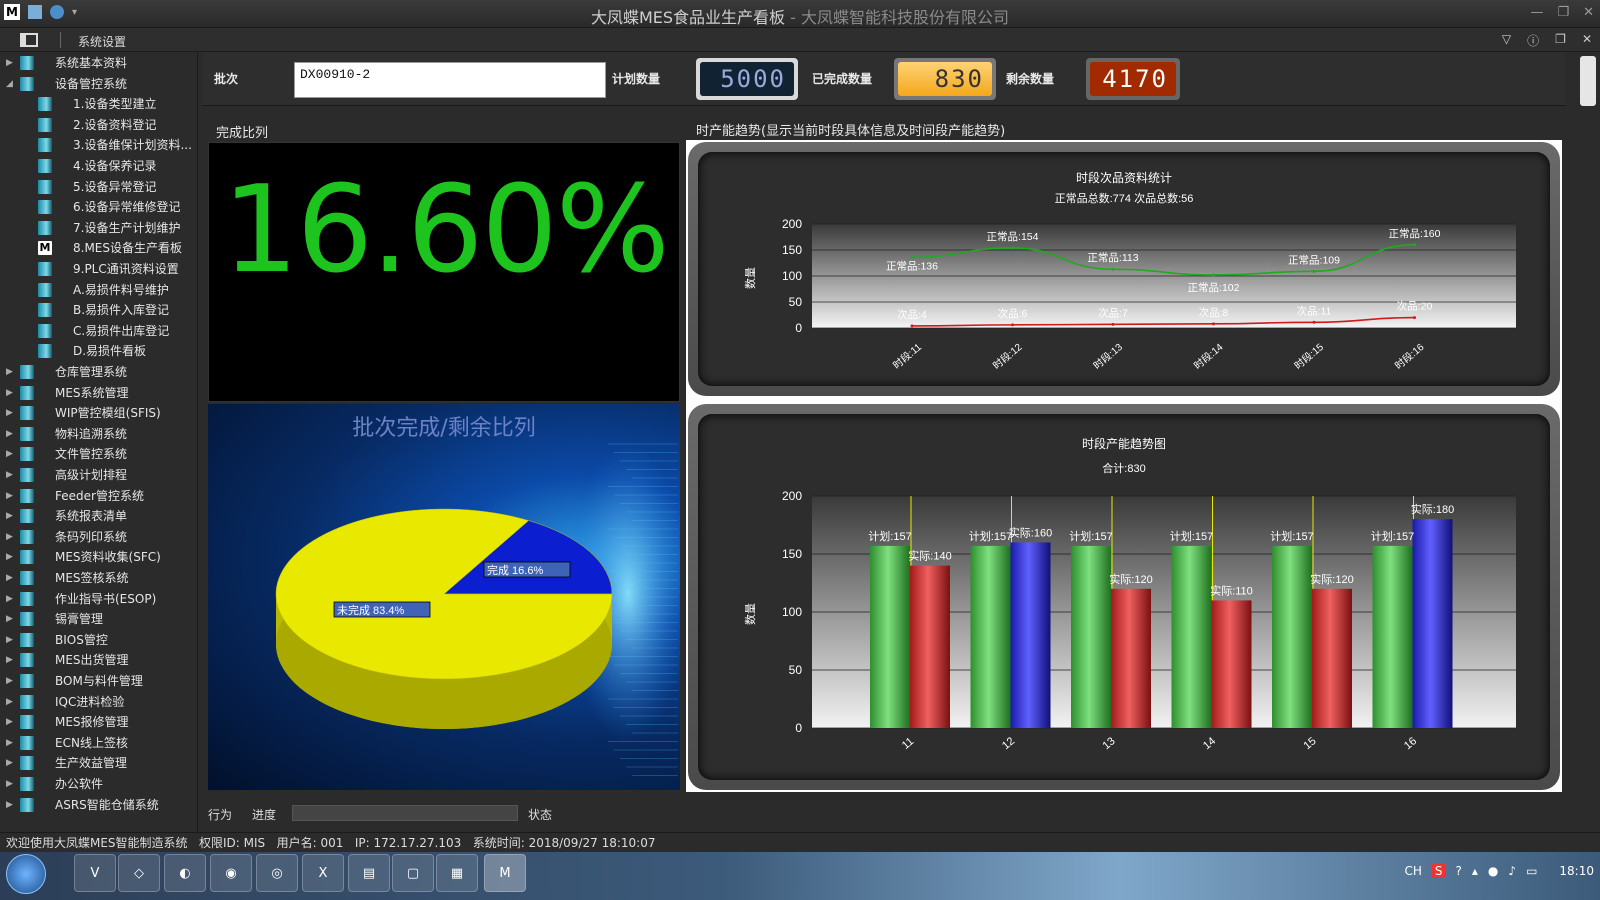 This screenshot has height=900, width=1600. I want to click on taskbar-red-app-icon: ◉, so click(231, 873).